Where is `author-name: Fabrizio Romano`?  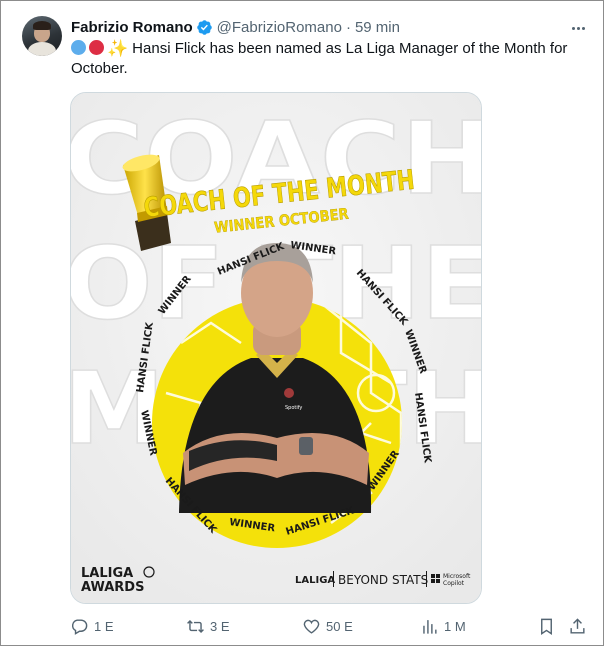
author-name: Fabrizio Romano is located at coordinates (132, 27).